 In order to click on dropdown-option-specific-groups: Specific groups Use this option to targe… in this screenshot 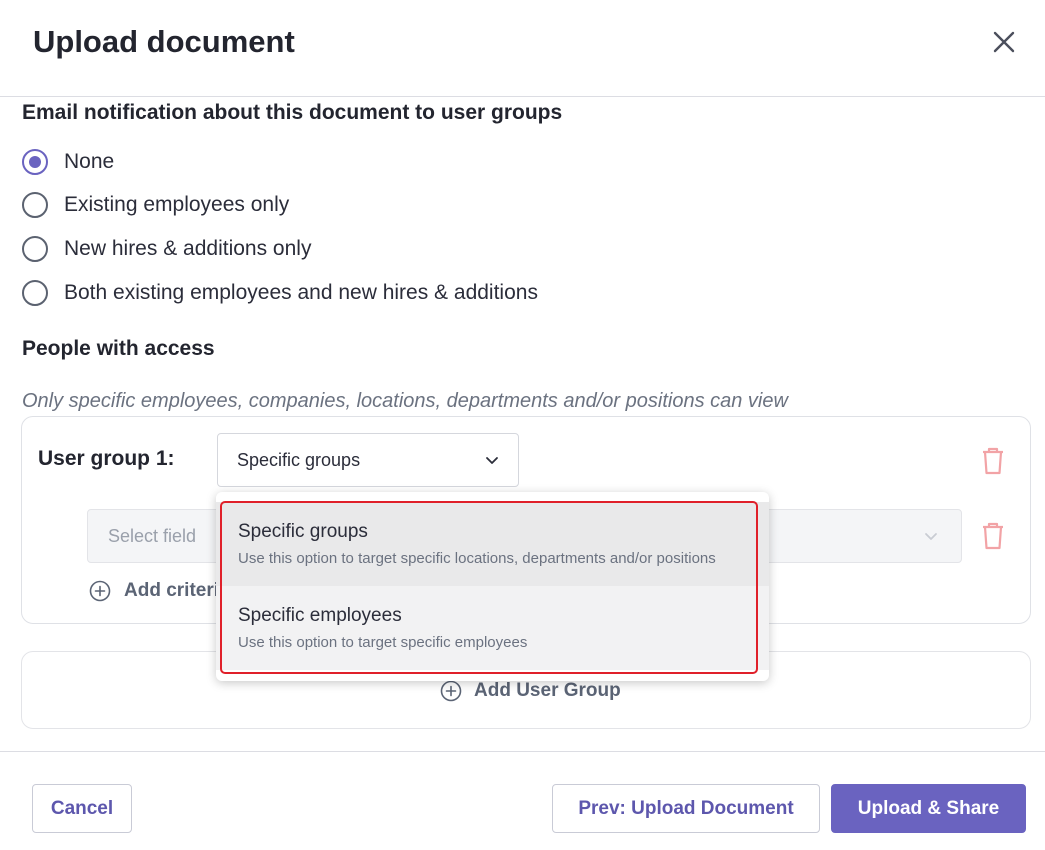, I will do `click(492, 544)`.